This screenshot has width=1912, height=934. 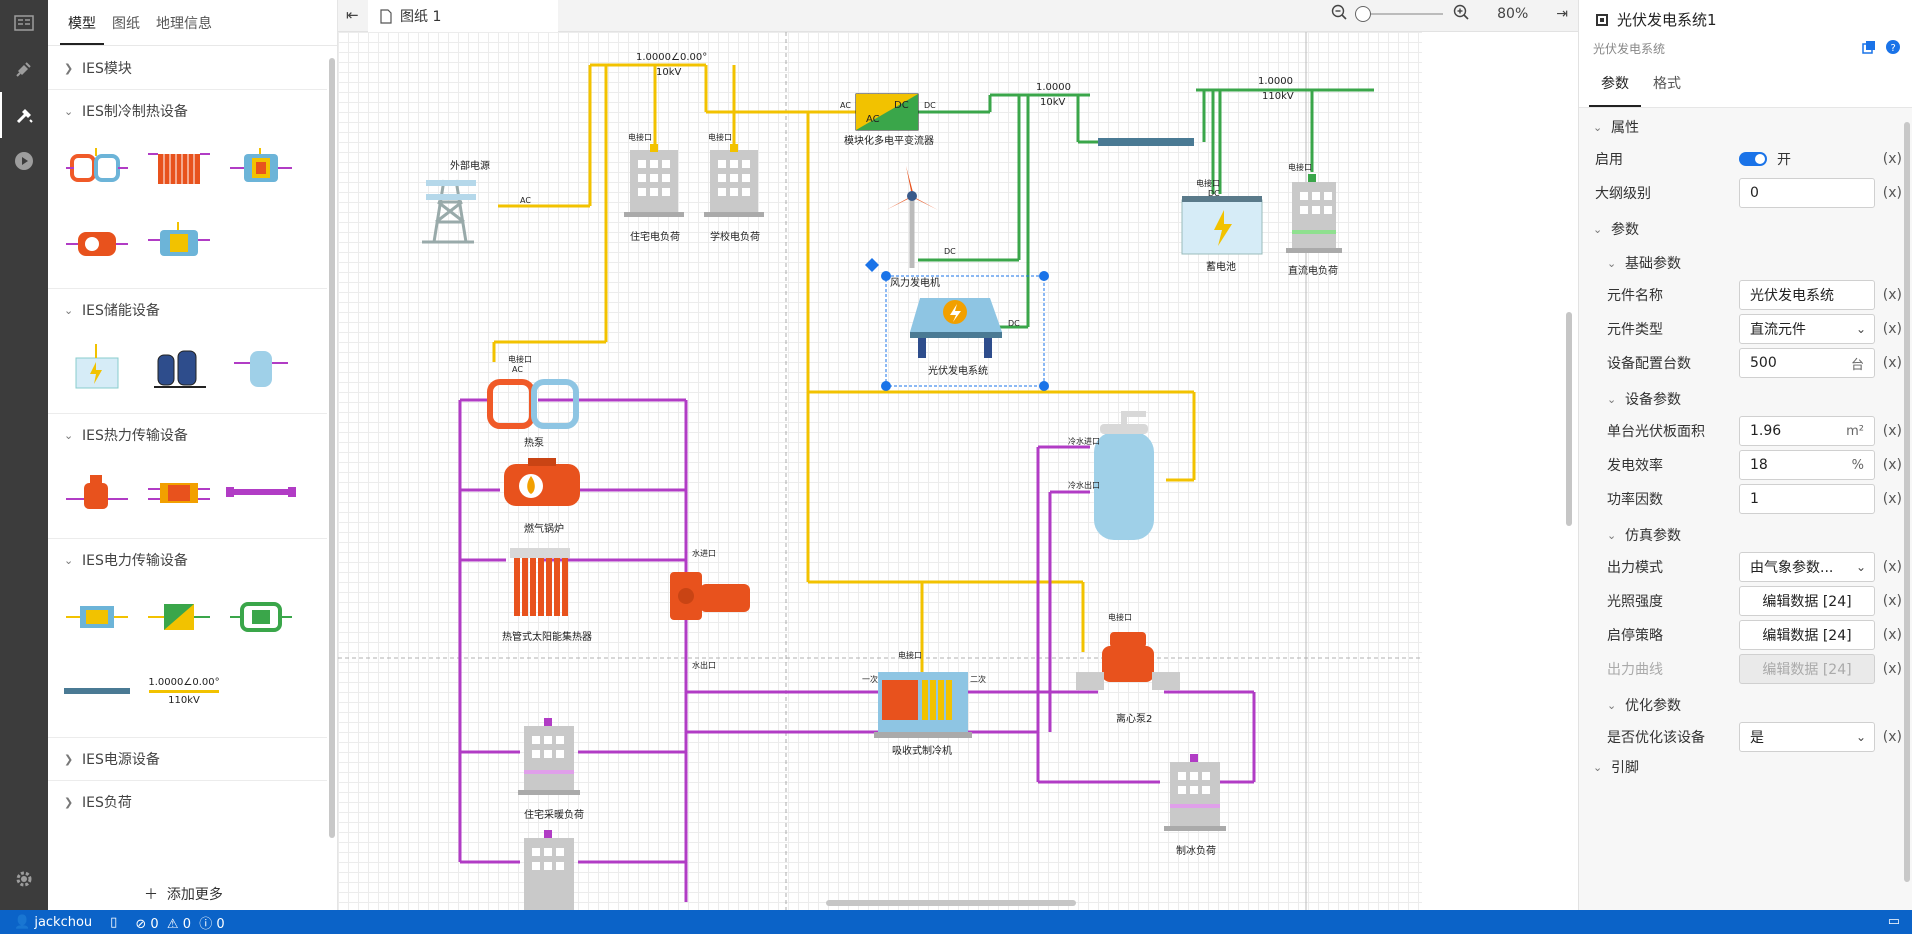 What do you see at coordinates (1807, 737) in the screenshot?
I see `optimize-select: 是 ⌄` at bounding box center [1807, 737].